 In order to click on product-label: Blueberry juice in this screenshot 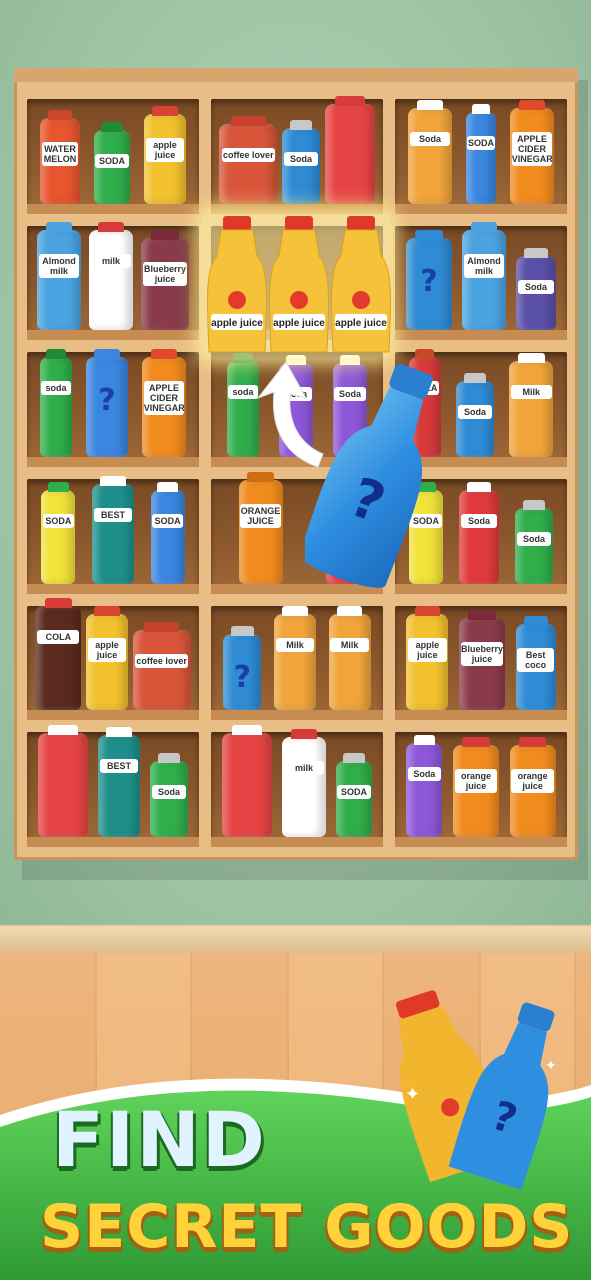, I will do `click(482, 654)`.